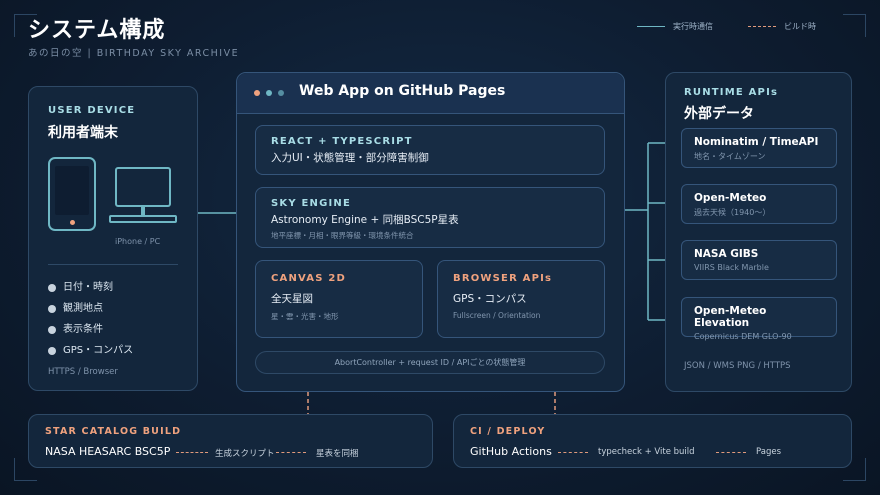 The width and height of the screenshot is (880, 495). Describe the element at coordinates (97, 30) in the screenshot. I see `page-title: システム構成` at that location.